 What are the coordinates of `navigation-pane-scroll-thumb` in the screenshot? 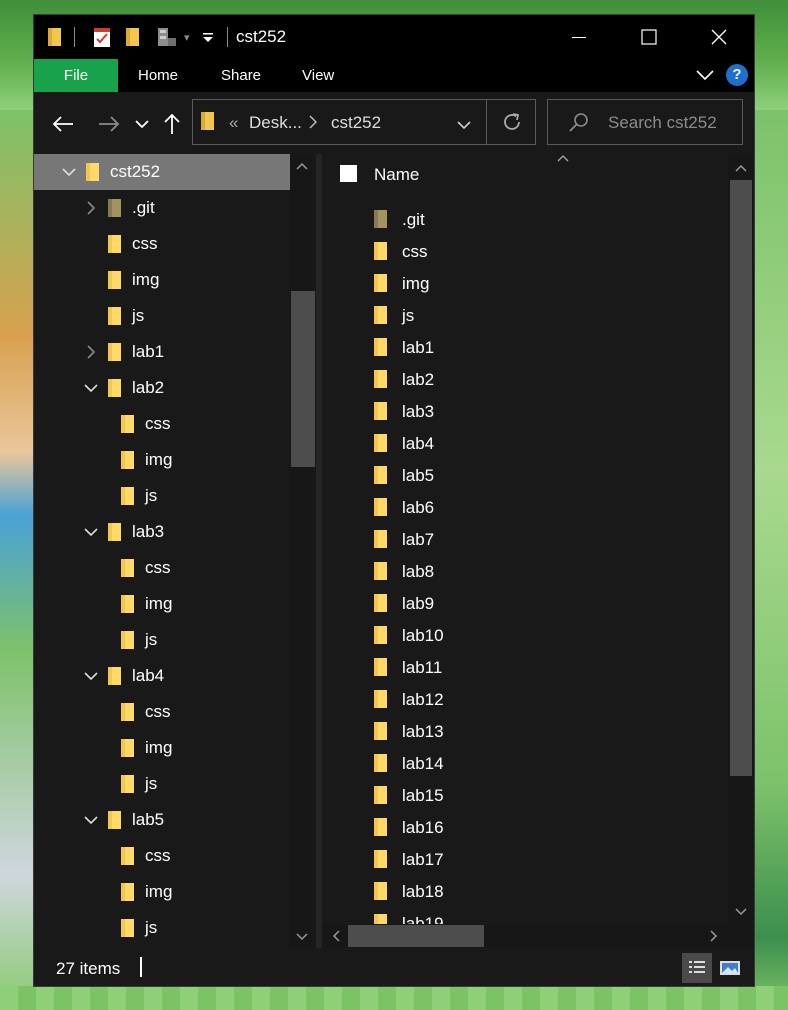 It's located at (303, 379).